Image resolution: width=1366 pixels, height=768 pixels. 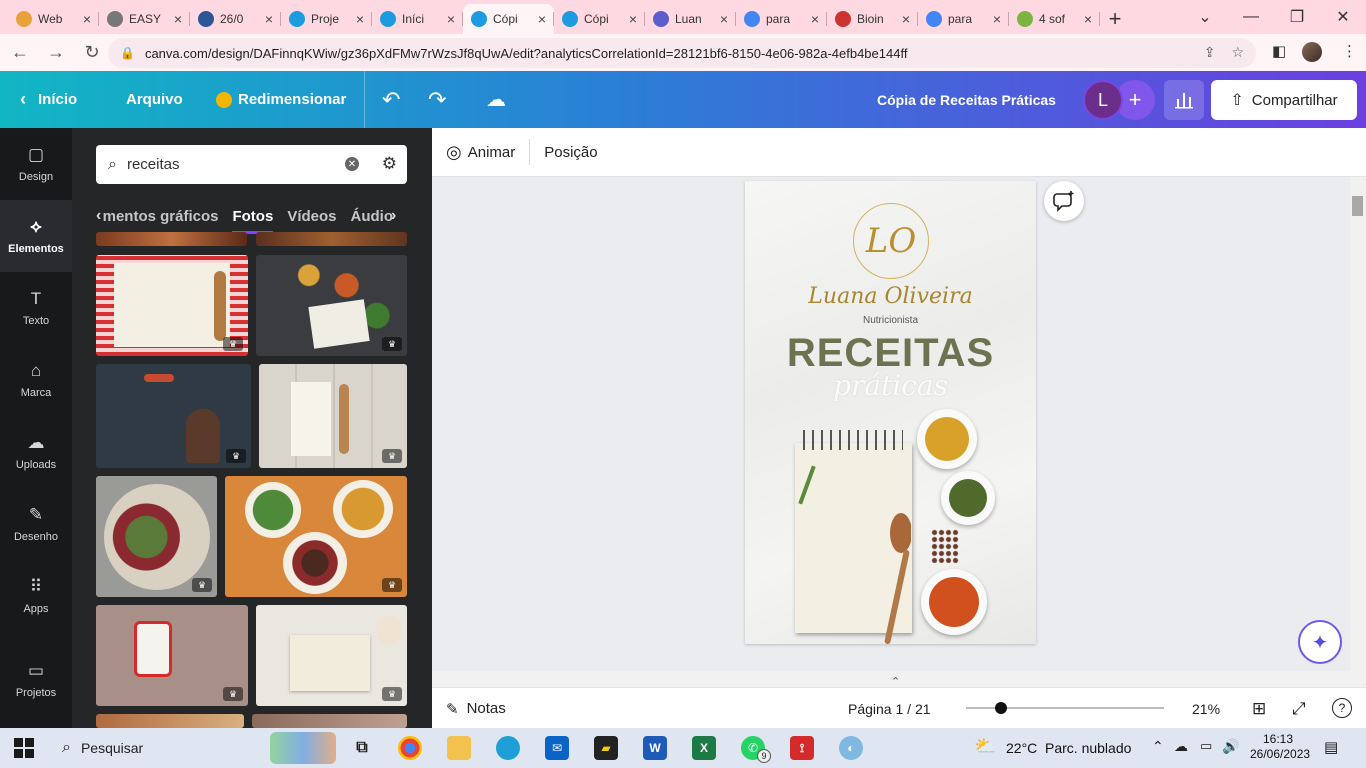 I want to click on rail-item-marca: ⌂ Marca, so click(x=36, y=380).